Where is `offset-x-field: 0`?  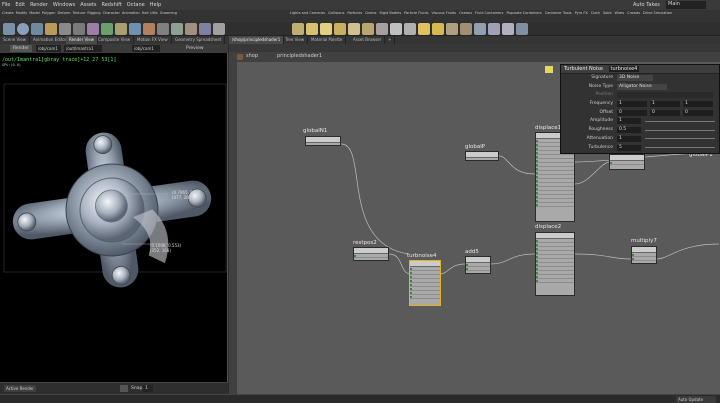
offset-x-field: 0 is located at coordinates (632, 112).